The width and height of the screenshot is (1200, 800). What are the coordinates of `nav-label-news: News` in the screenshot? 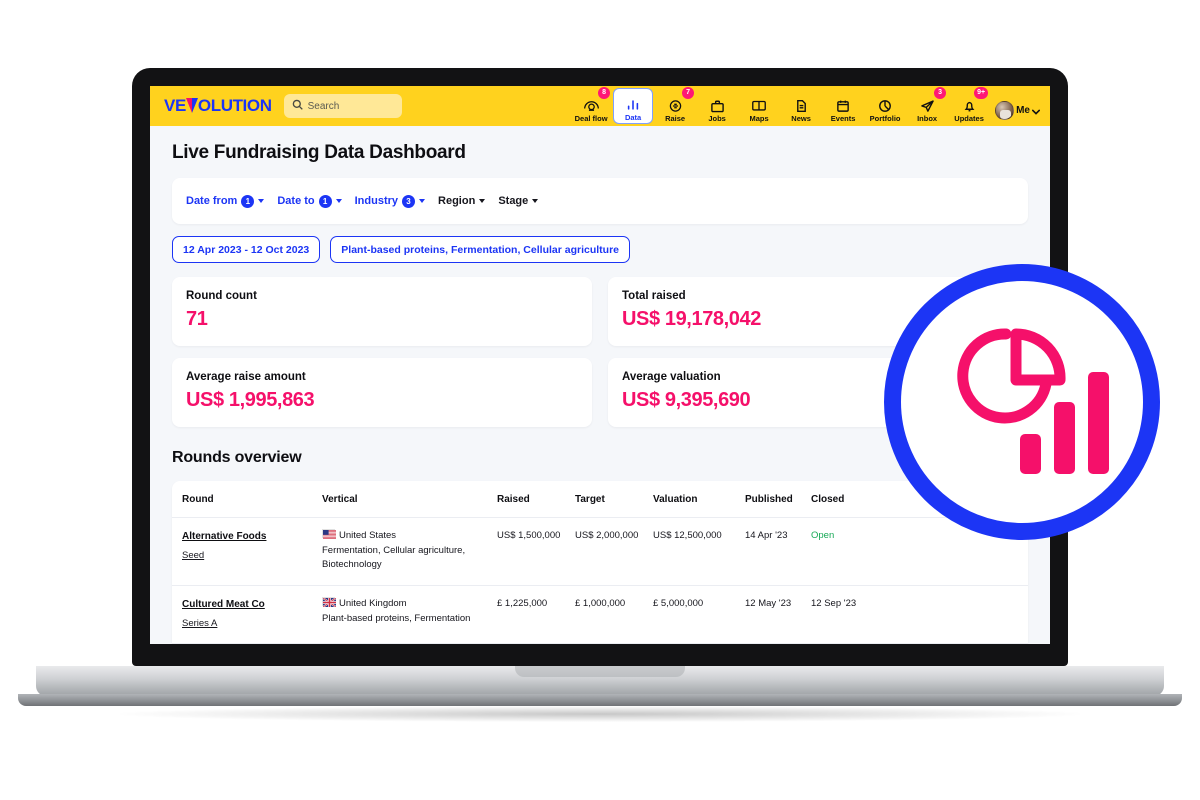 It's located at (801, 118).